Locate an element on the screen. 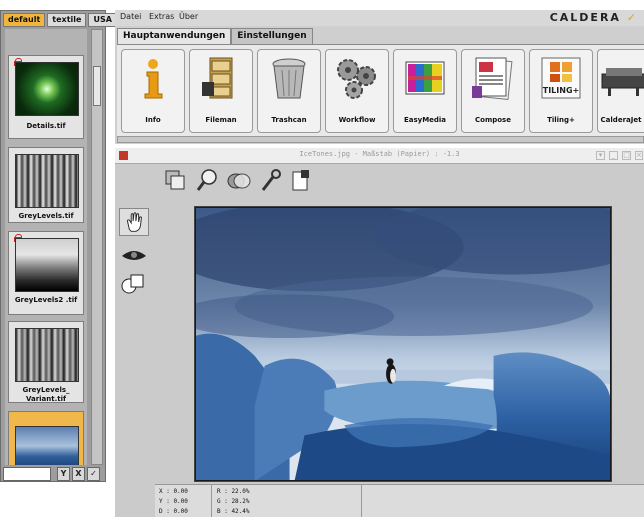  caldera-logo: CALDERA ✓ is located at coordinates (594, 17).